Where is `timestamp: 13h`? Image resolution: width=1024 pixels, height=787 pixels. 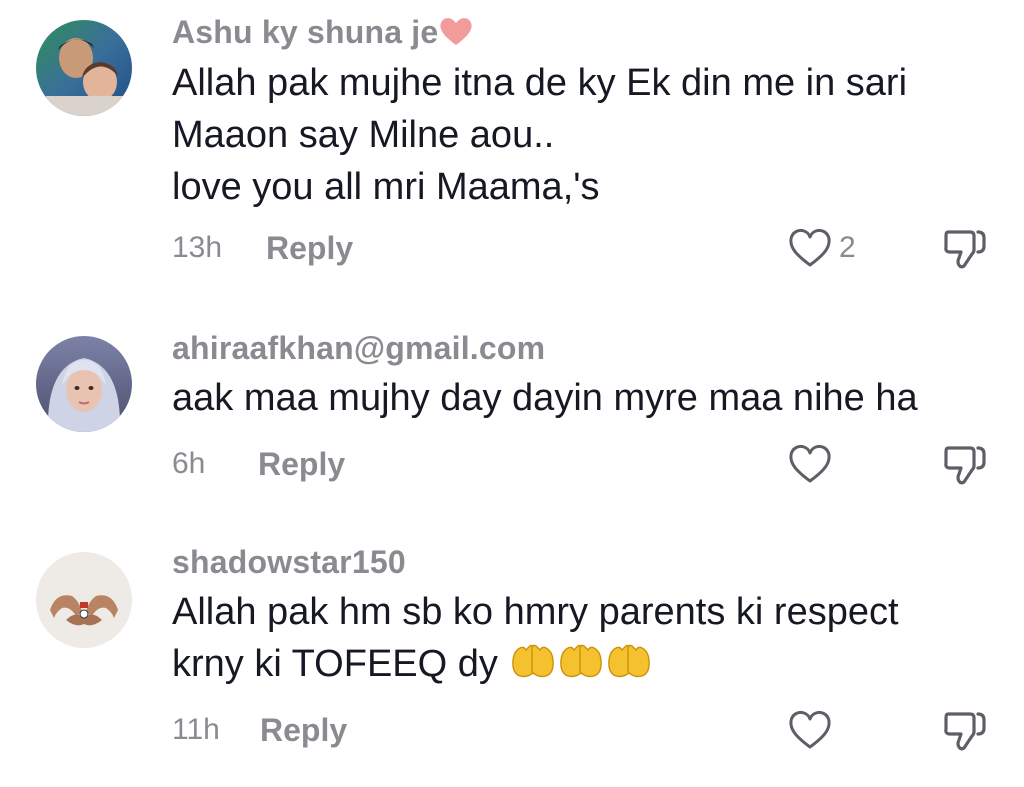 timestamp: 13h is located at coordinates (197, 247).